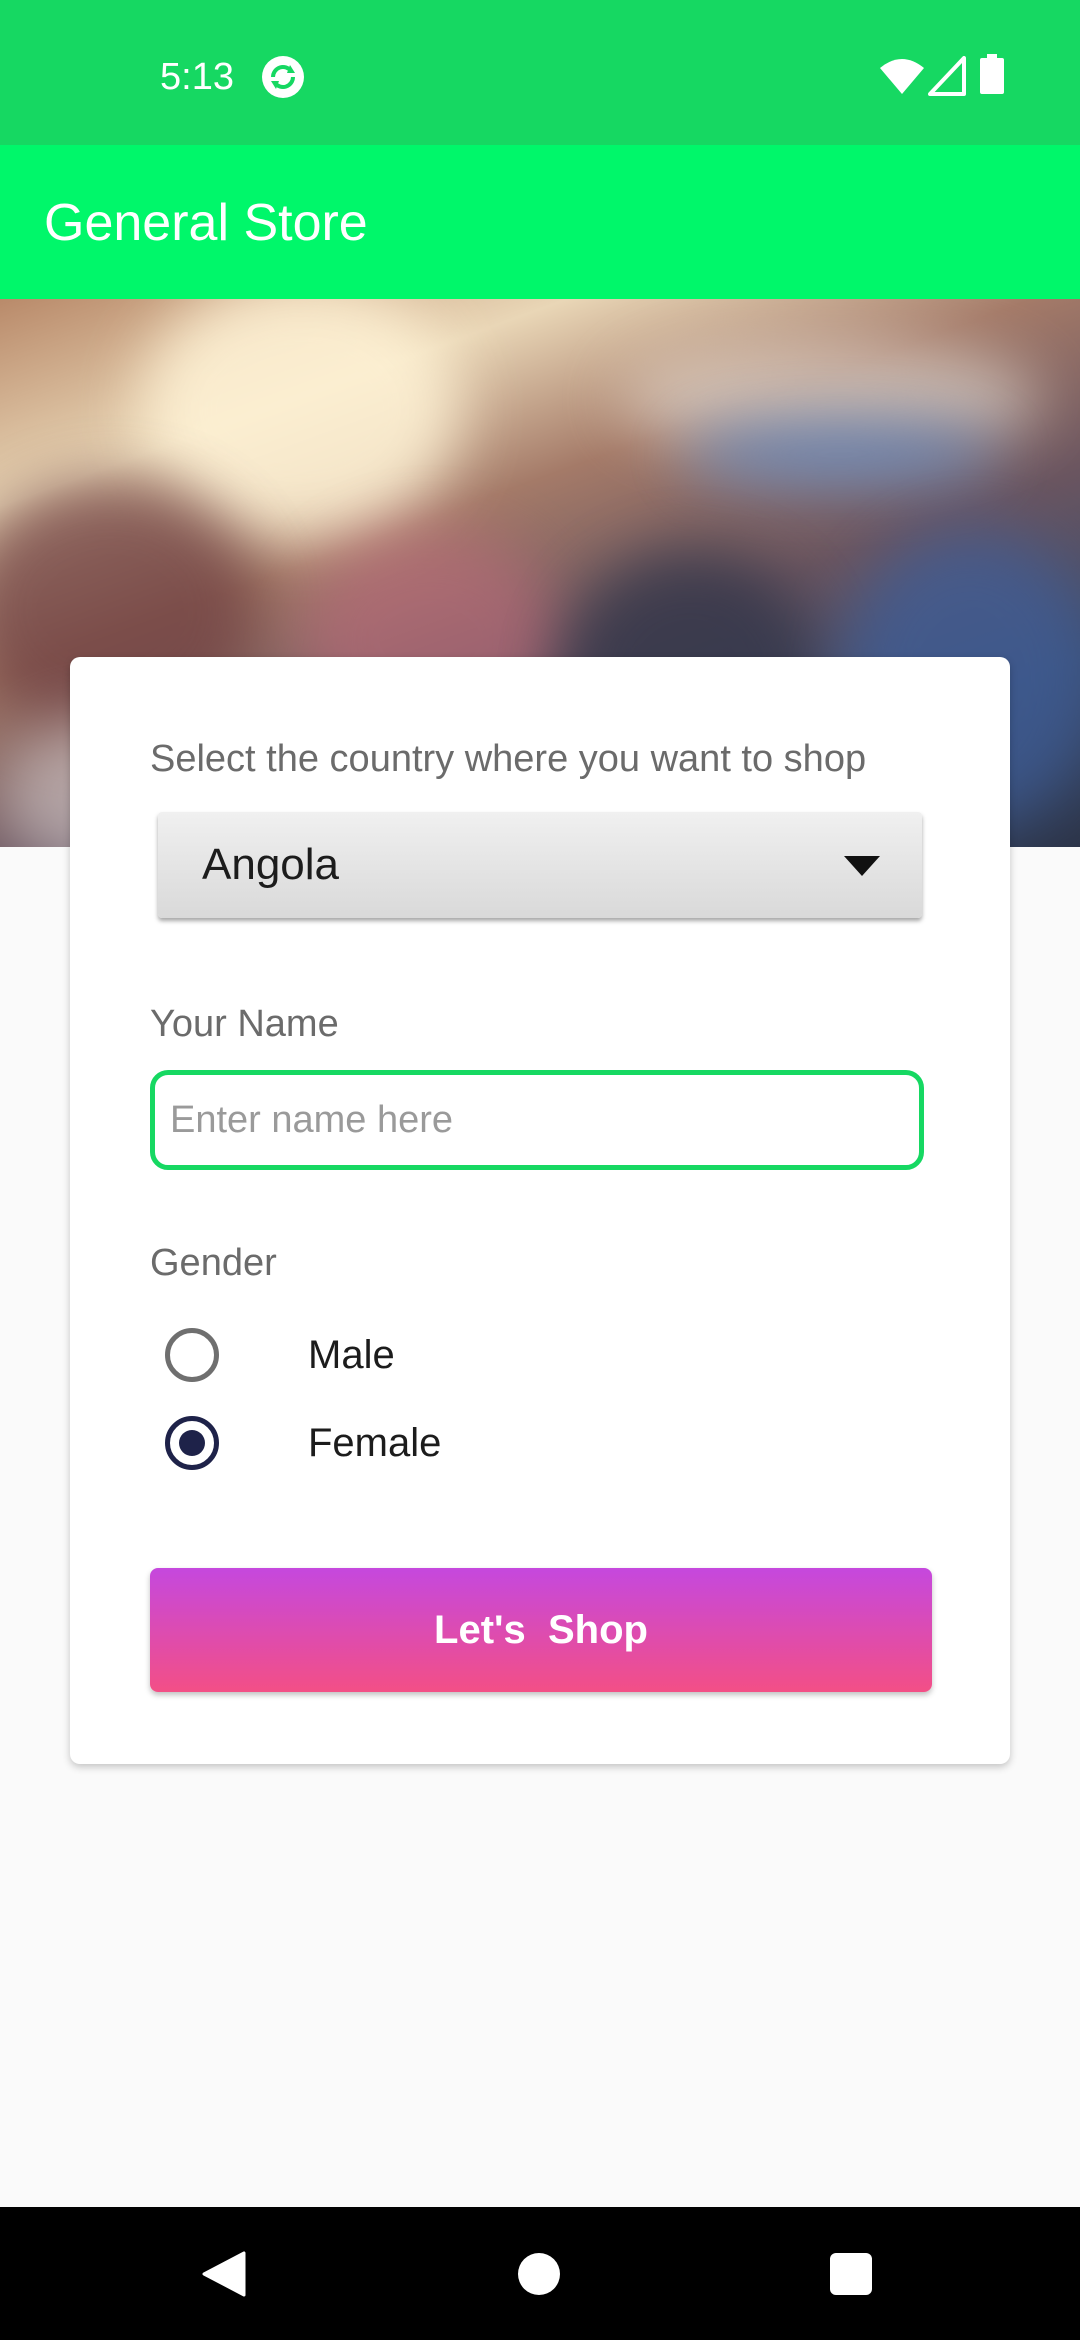 This screenshot has width=1080, height=2340. Describe the element at coordinates (851, 2274) in the screenshot. I see `recents-icon` at that location.